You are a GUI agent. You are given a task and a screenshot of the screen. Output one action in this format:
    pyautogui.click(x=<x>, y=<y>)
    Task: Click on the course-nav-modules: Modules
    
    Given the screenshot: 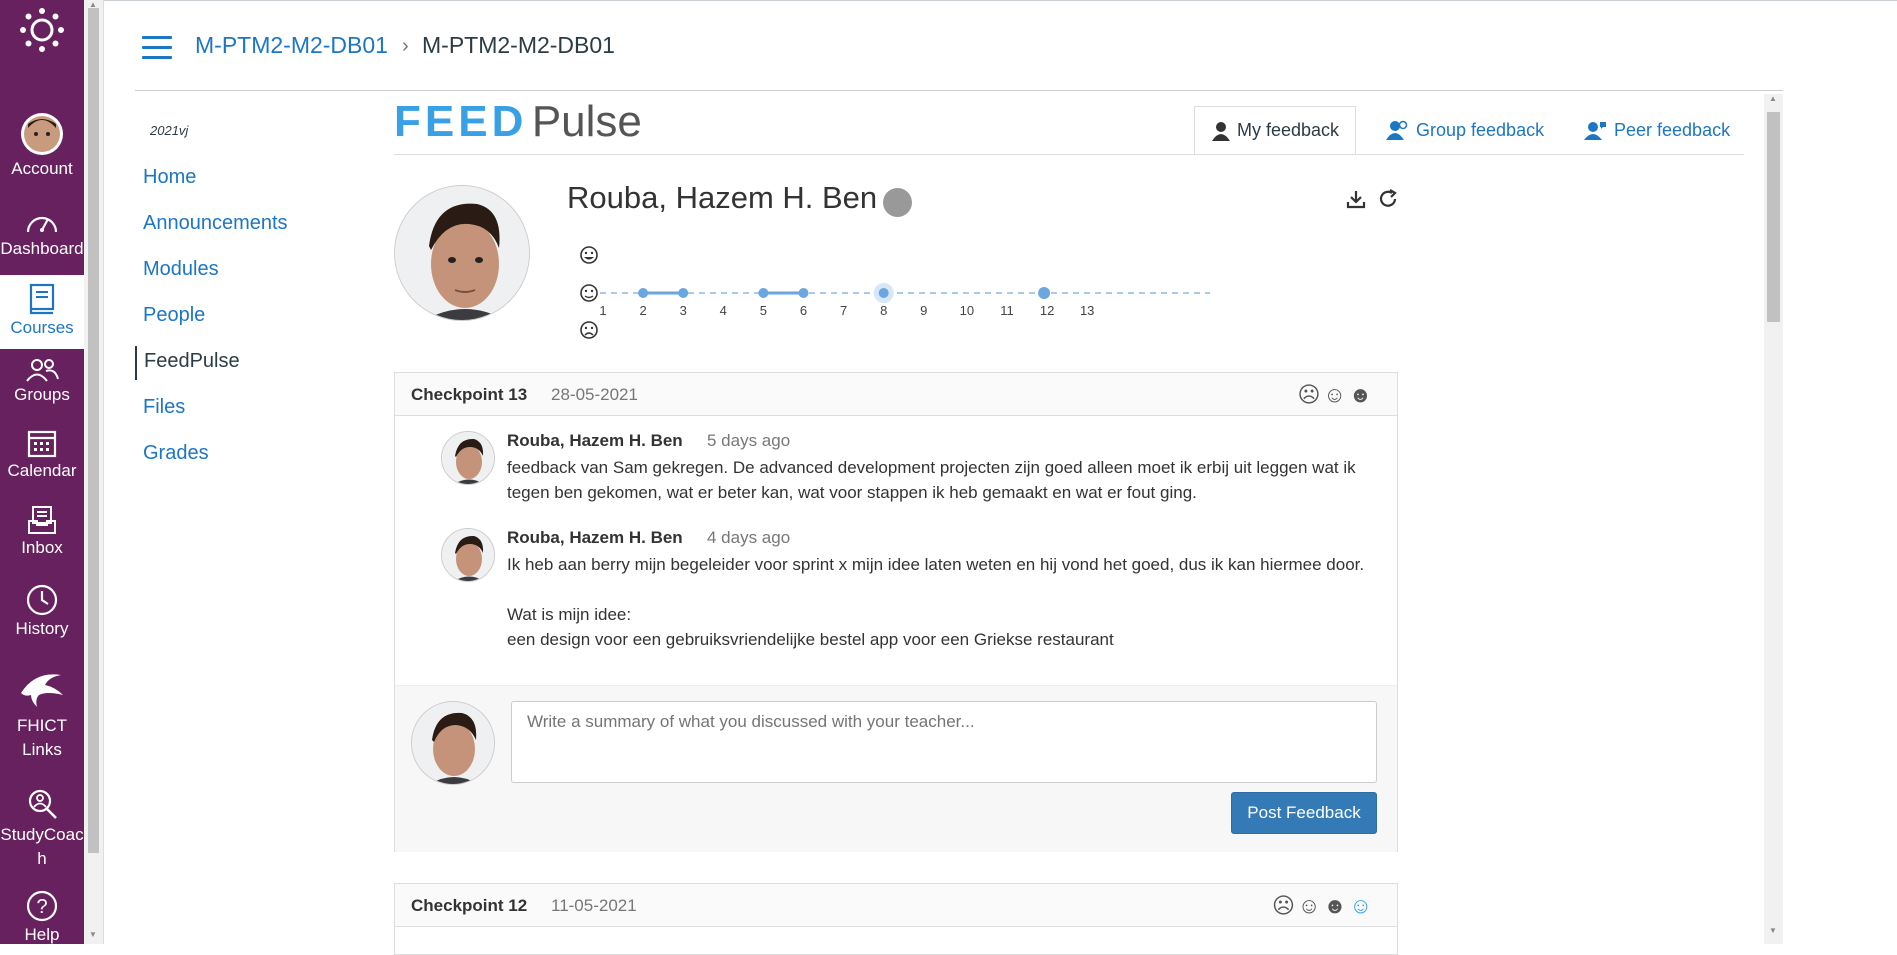 What is the action you would take?
    pyautogui.click(x=211, y=281)
    